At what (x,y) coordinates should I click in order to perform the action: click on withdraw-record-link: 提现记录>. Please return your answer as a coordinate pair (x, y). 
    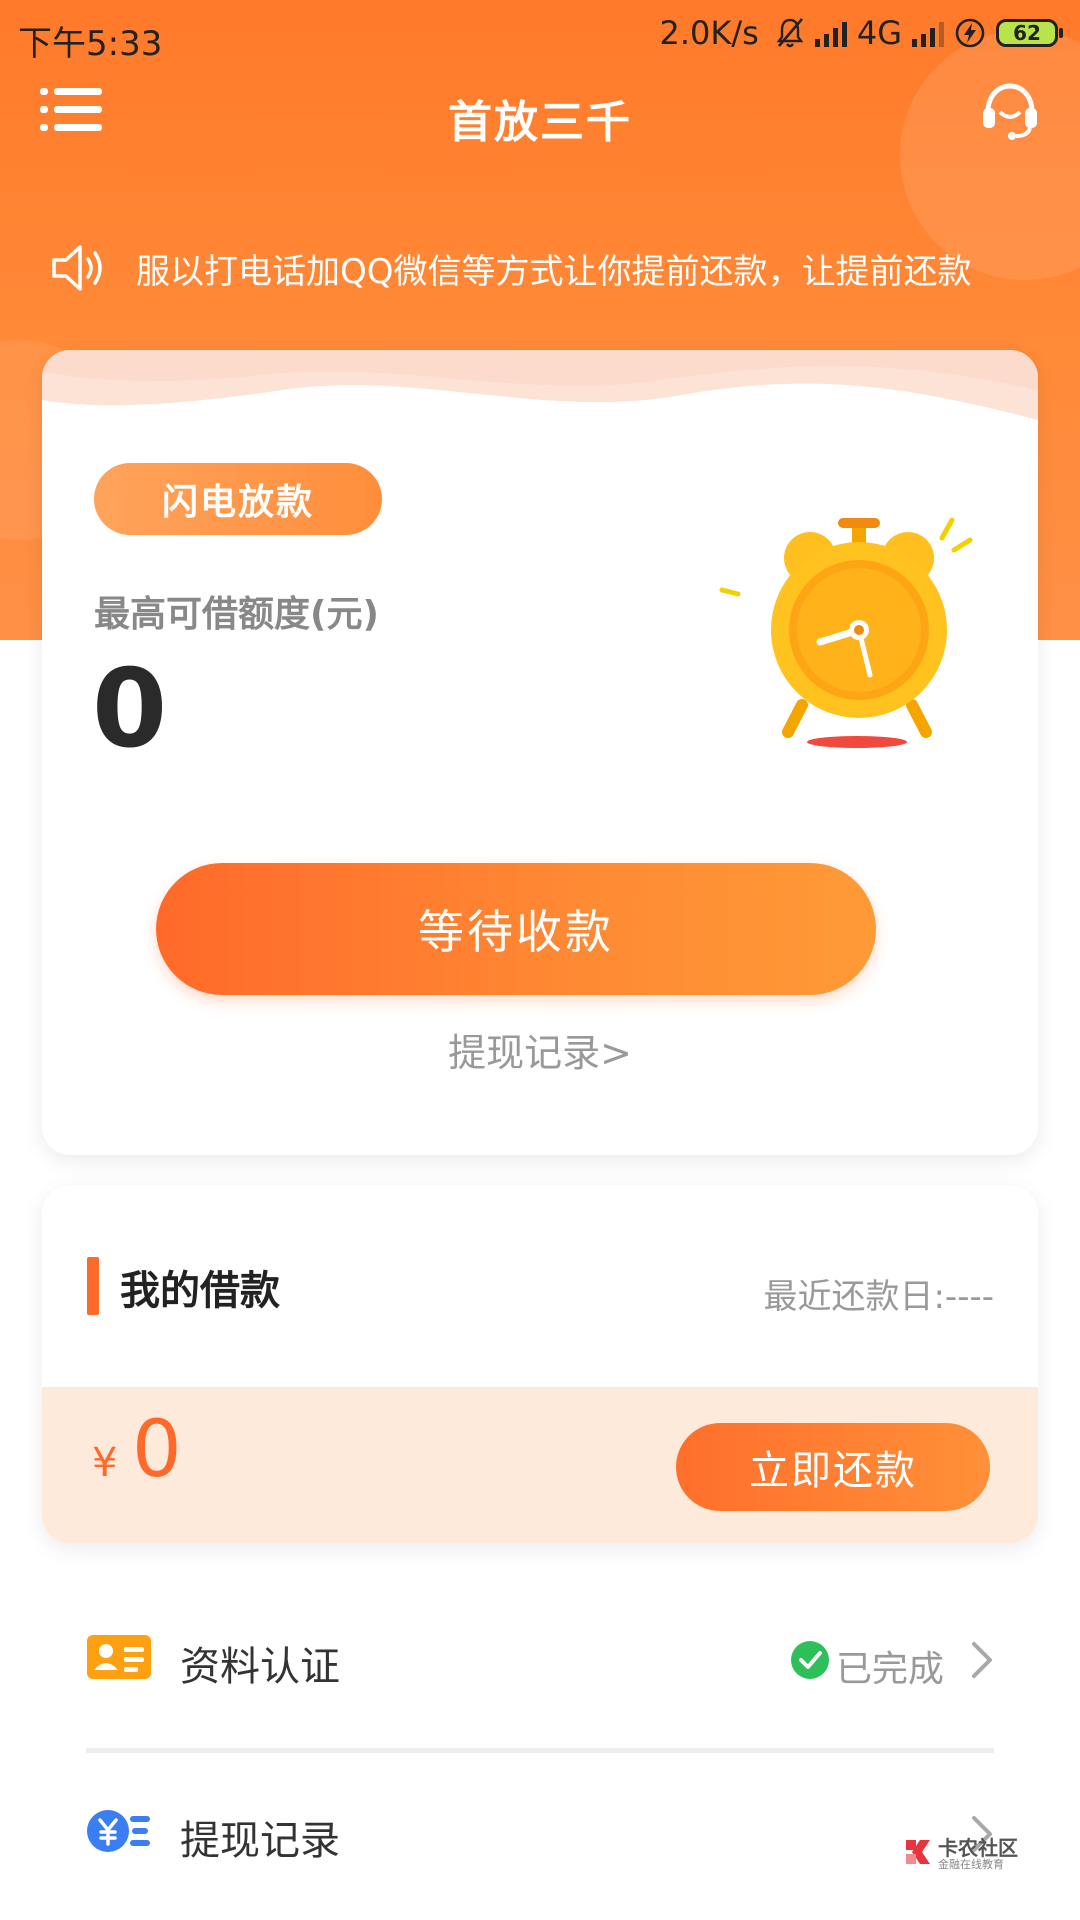
    Looking at the image, I should click on (540, 1049).